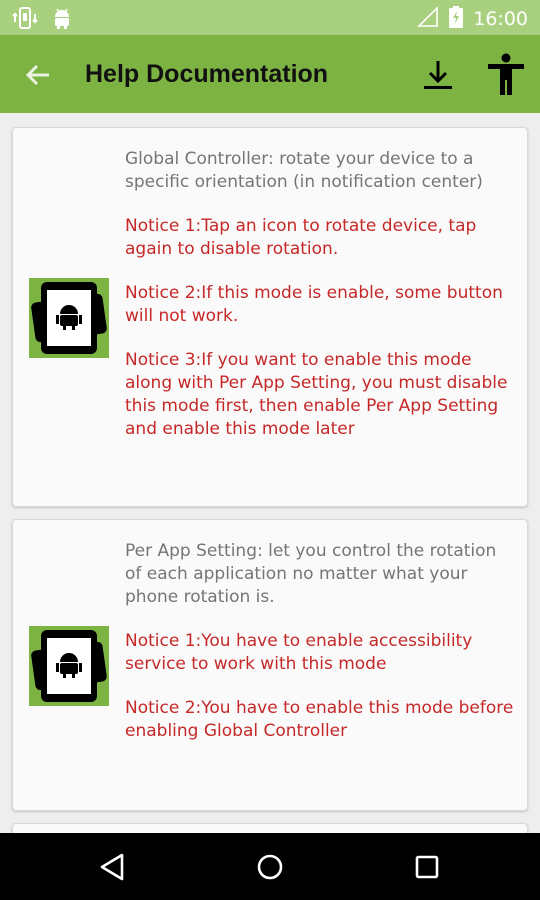  What do you see at coordinates (506, 74) in the screenshot?
I see `accessibility-icon` at bounding box center [506, 74].